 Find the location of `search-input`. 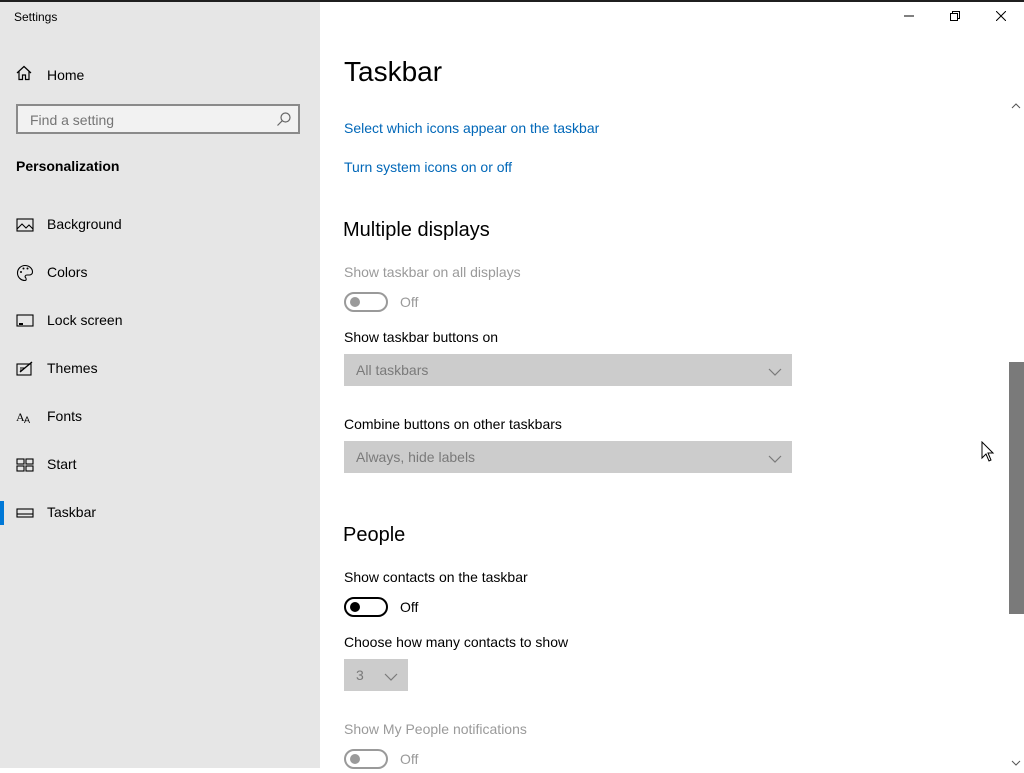

search-input is located at coordinates (150, 120).